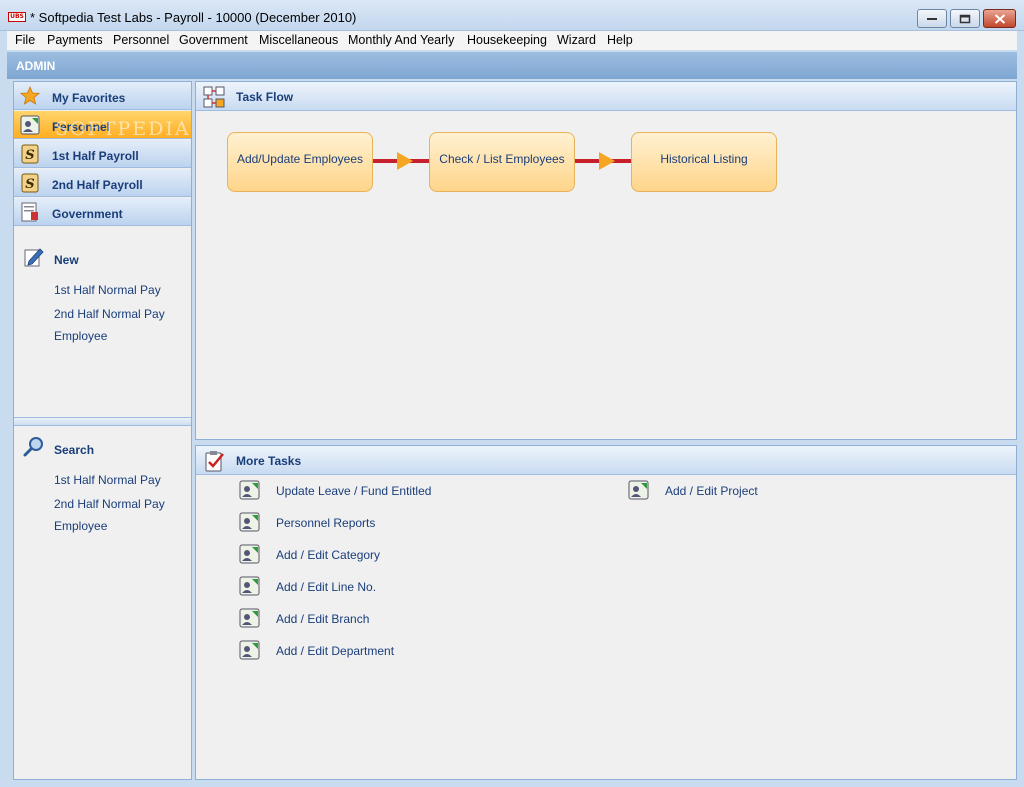 This screenshot has height=787, width=1024. I want to click on minimize-button, so click(932, 18).